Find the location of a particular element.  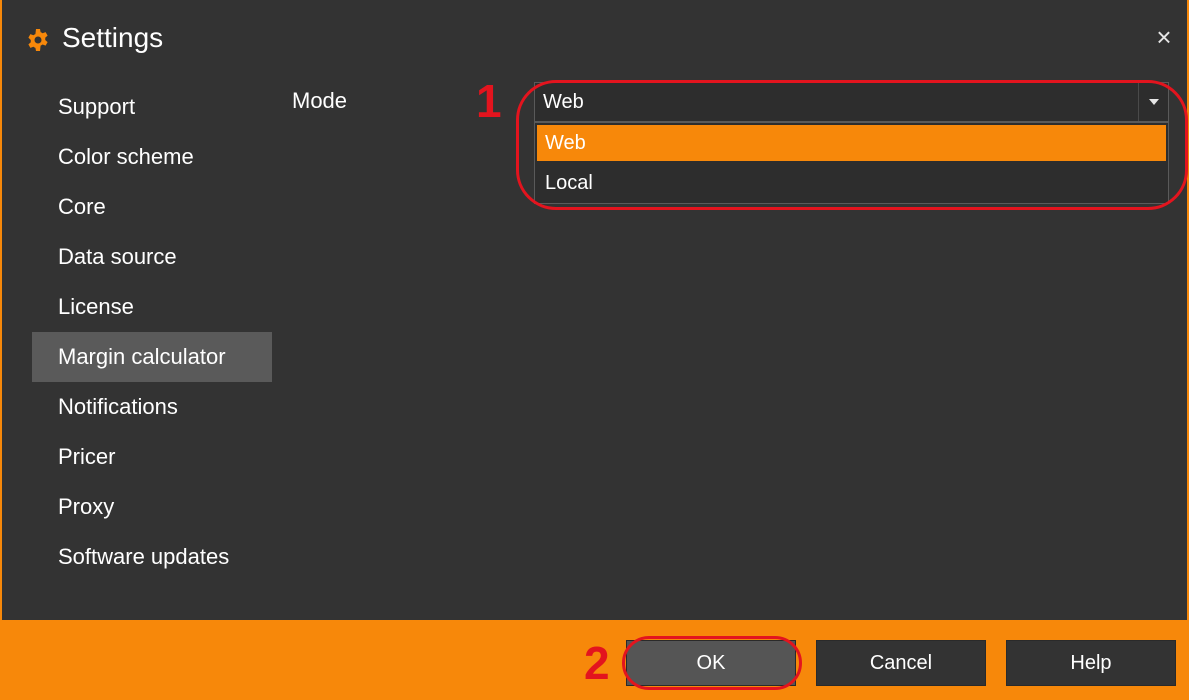

annotation-number-1: 1 is located at coordinates (489, 101).